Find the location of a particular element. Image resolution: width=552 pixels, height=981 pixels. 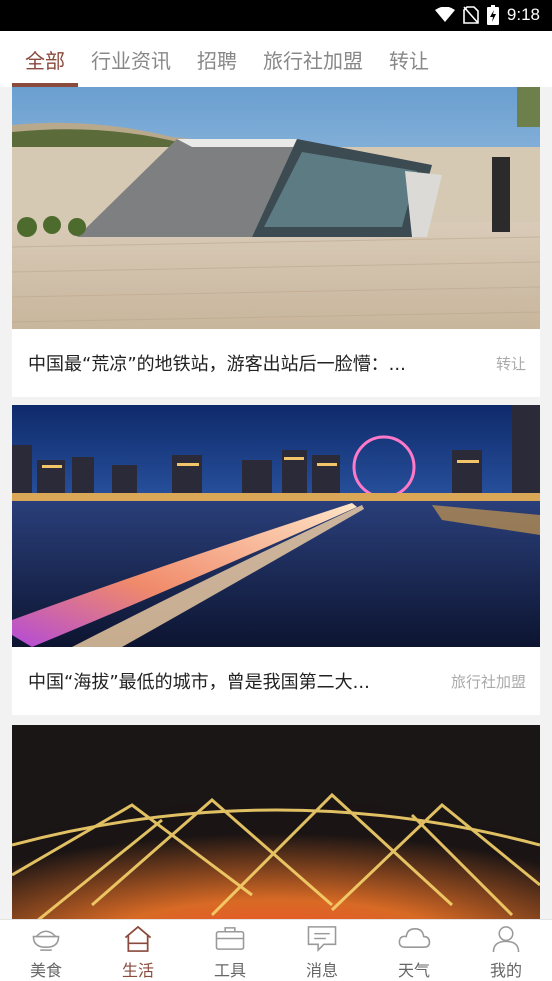

nav-item-tools: 工具 is located at coordinates (230, 950).